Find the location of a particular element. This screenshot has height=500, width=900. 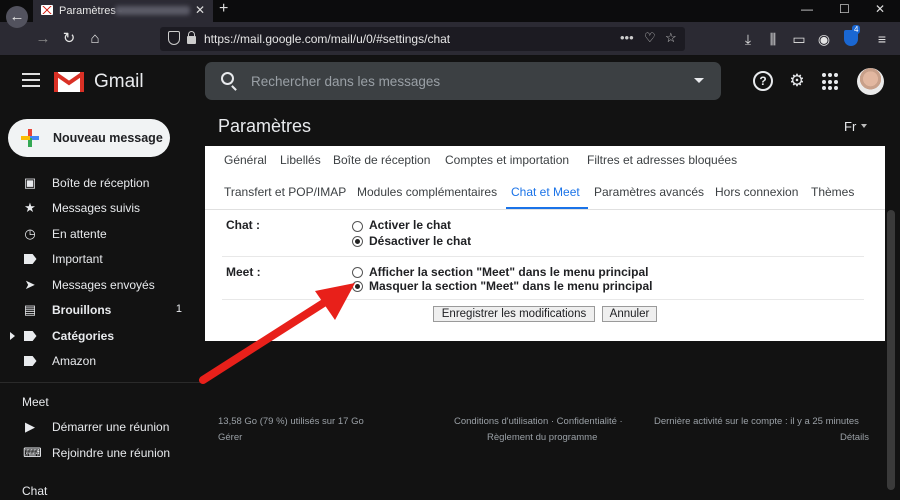

input-language-selector: Fr is located at coordinates (856, 126).